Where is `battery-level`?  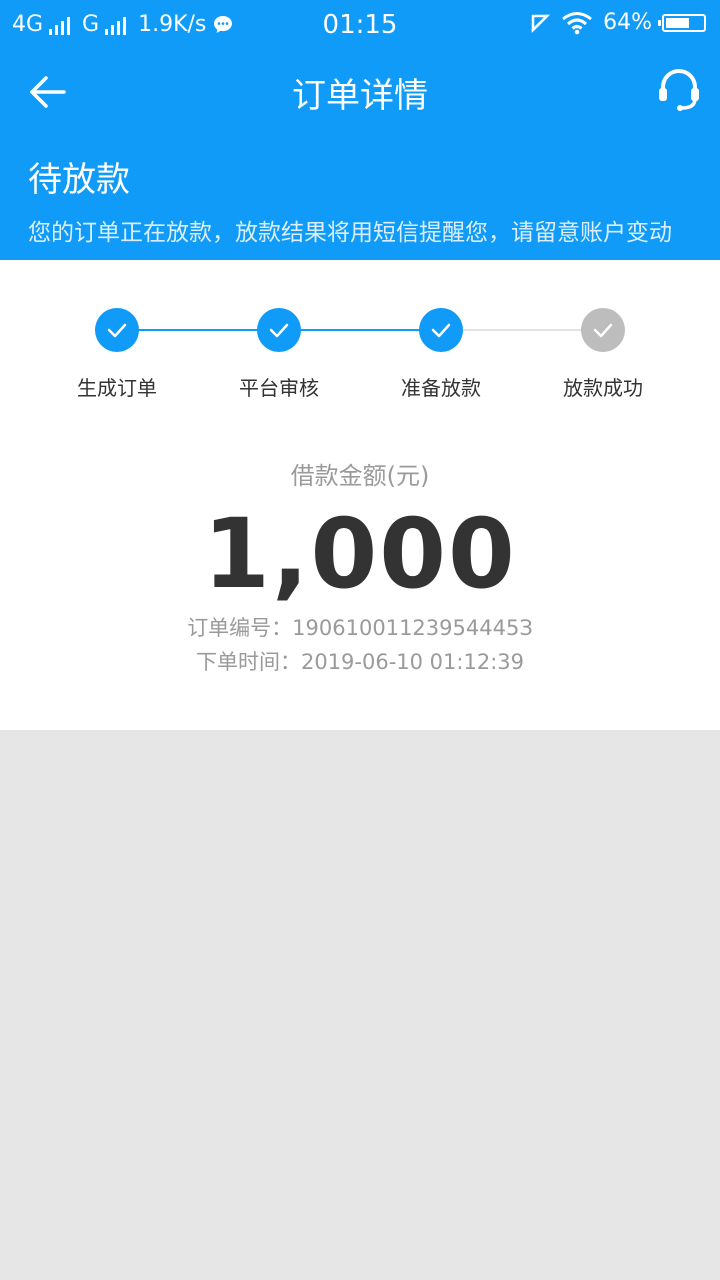 battery-level is located at coordinates (678, 22).